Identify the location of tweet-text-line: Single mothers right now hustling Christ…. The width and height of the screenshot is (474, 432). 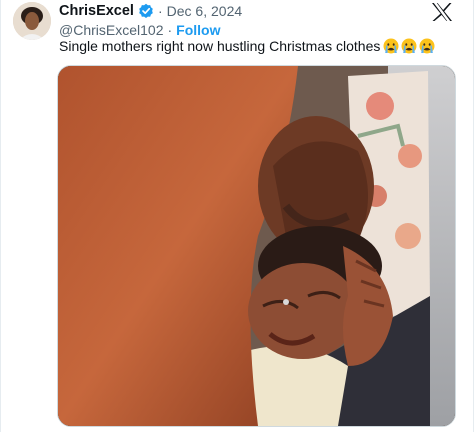
(247, 46).